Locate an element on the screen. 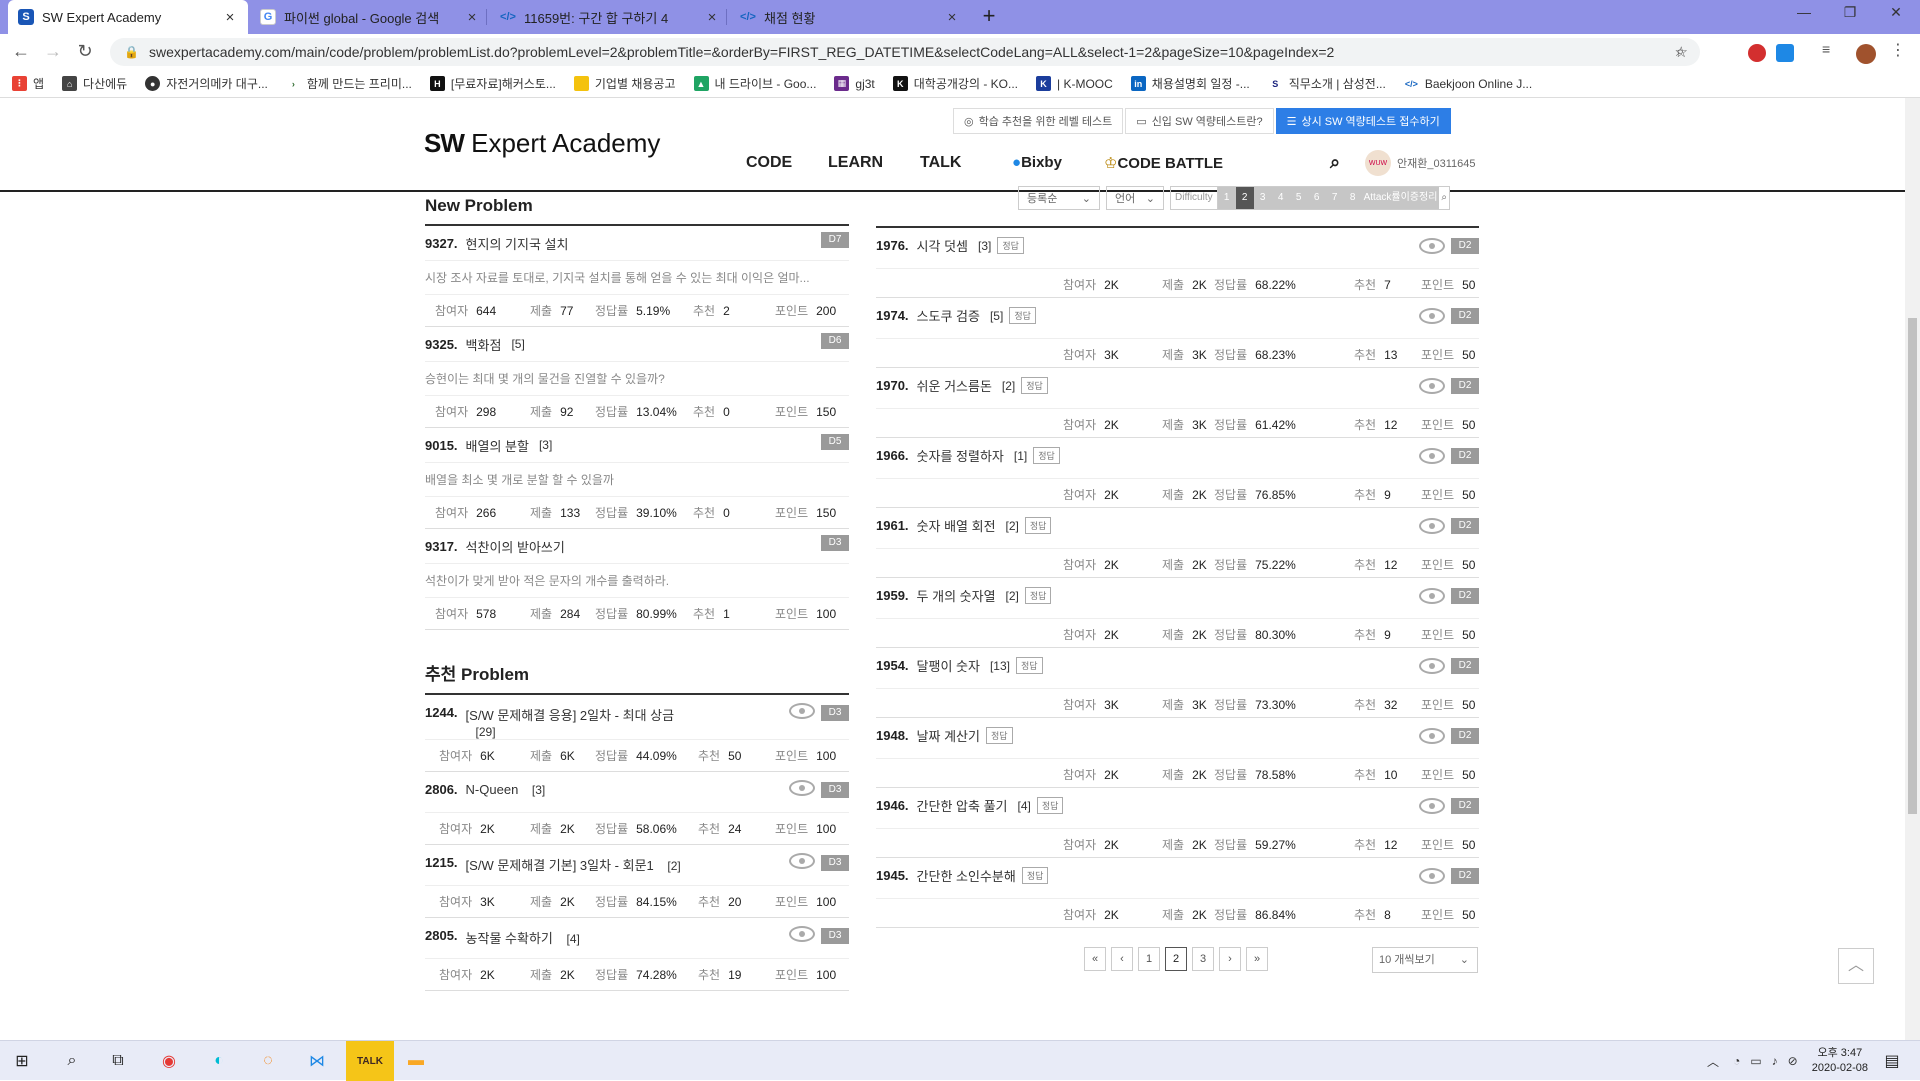 Image resolution: width=1920 pixels, height=1081 pixels. problem-title: 두 개의 숫자열 is located at coordinates (956, 595).